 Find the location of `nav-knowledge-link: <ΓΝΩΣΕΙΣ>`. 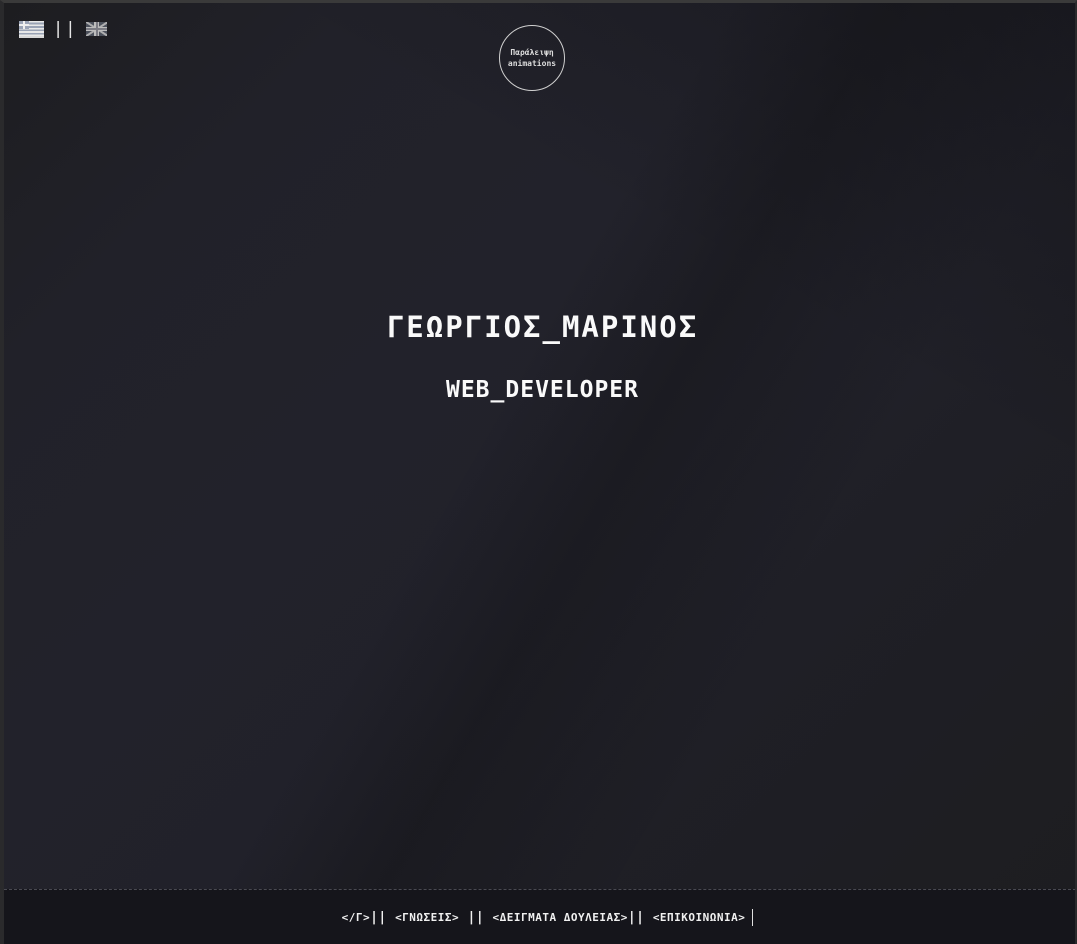

nav-knowledge-link: <ΓΝΩΣΕΙΣ> is located at coordinates (427, 917).